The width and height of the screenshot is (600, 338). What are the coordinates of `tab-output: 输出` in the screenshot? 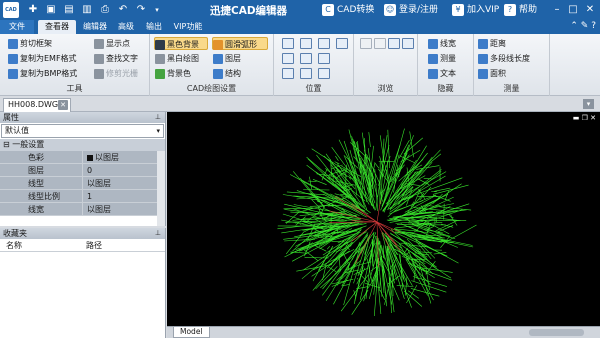 It's located at (154, 27).